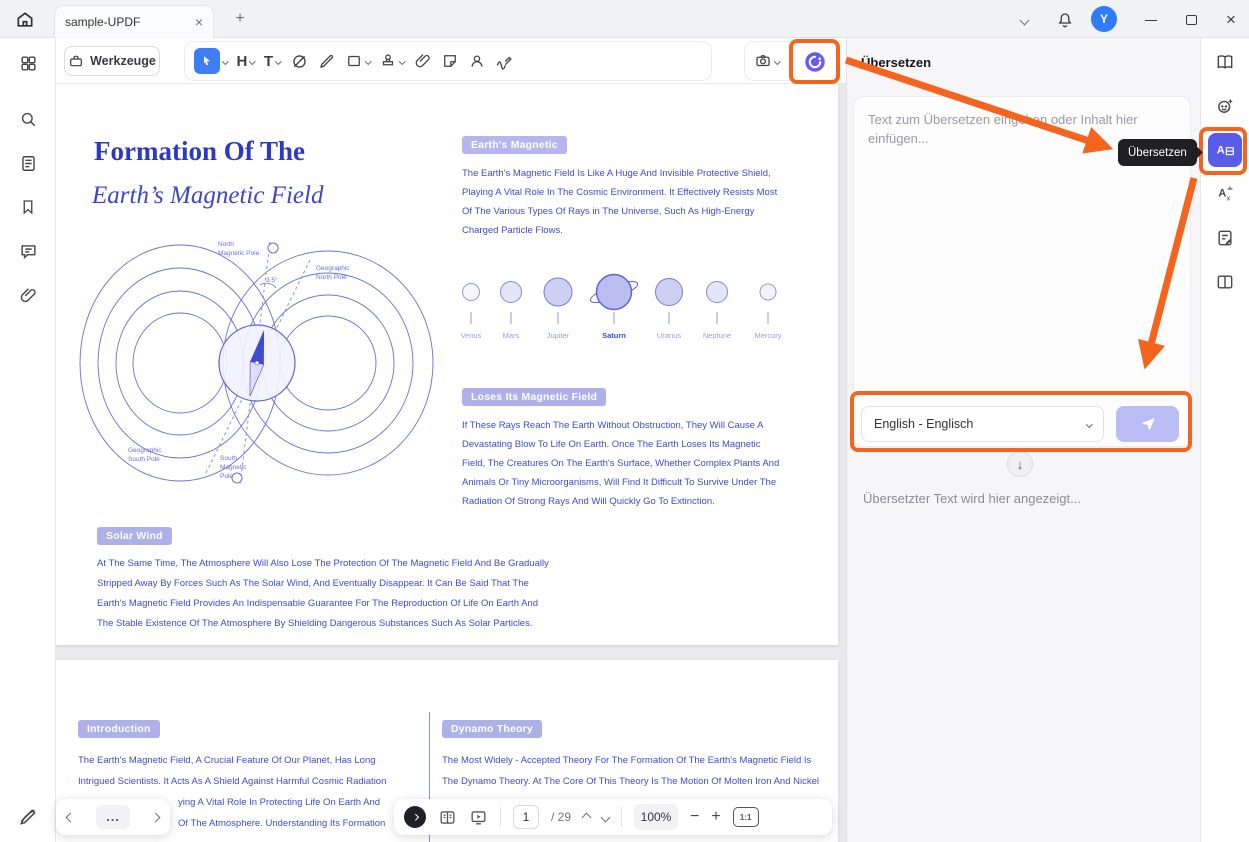  I want to click on reader-annotation-button, so click(1225, 62).